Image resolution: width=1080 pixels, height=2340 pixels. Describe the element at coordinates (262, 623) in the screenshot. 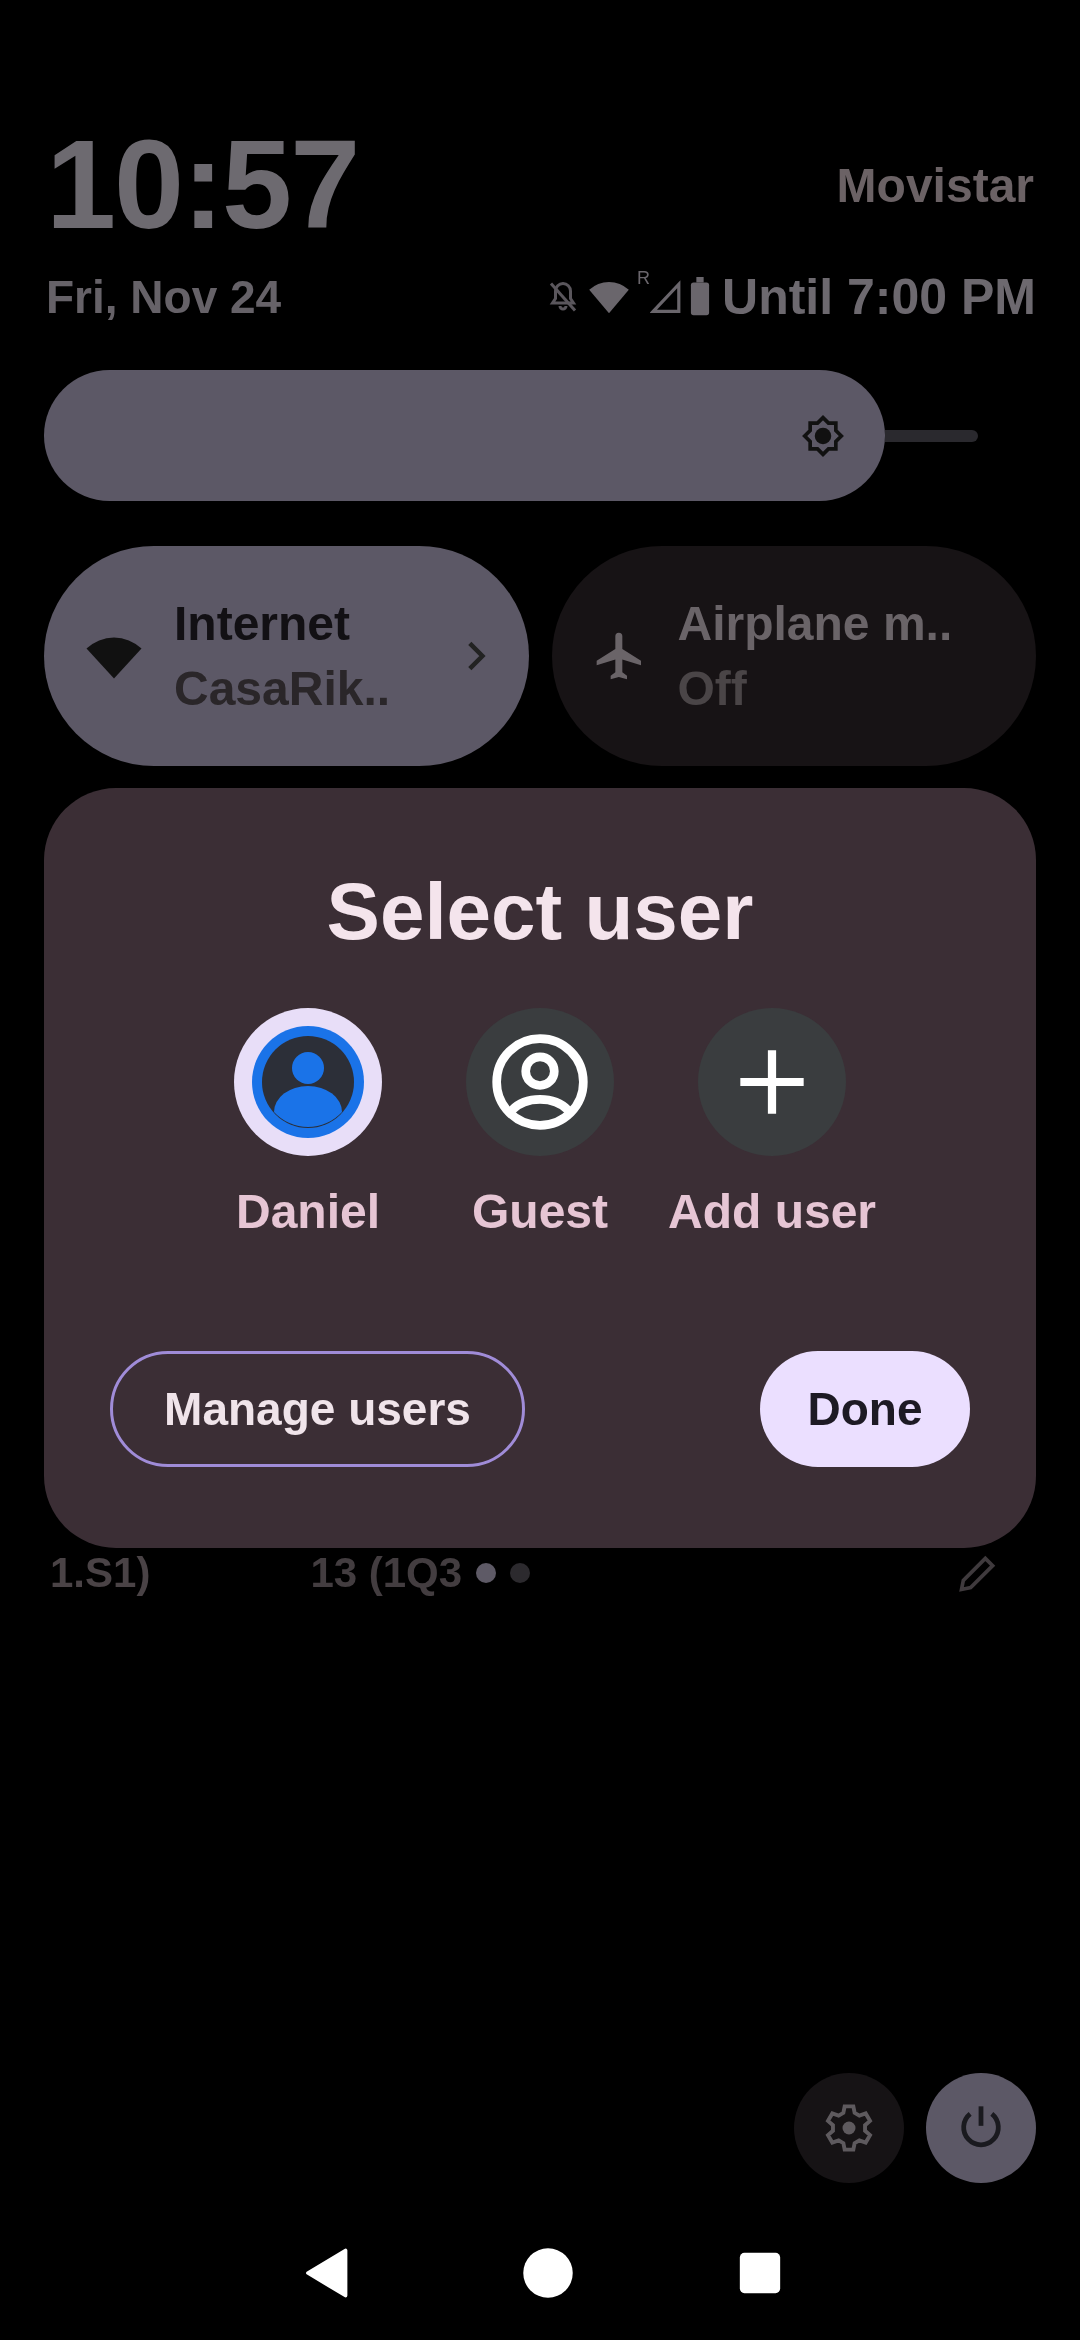

I see `tile-title: Internet` at that location.